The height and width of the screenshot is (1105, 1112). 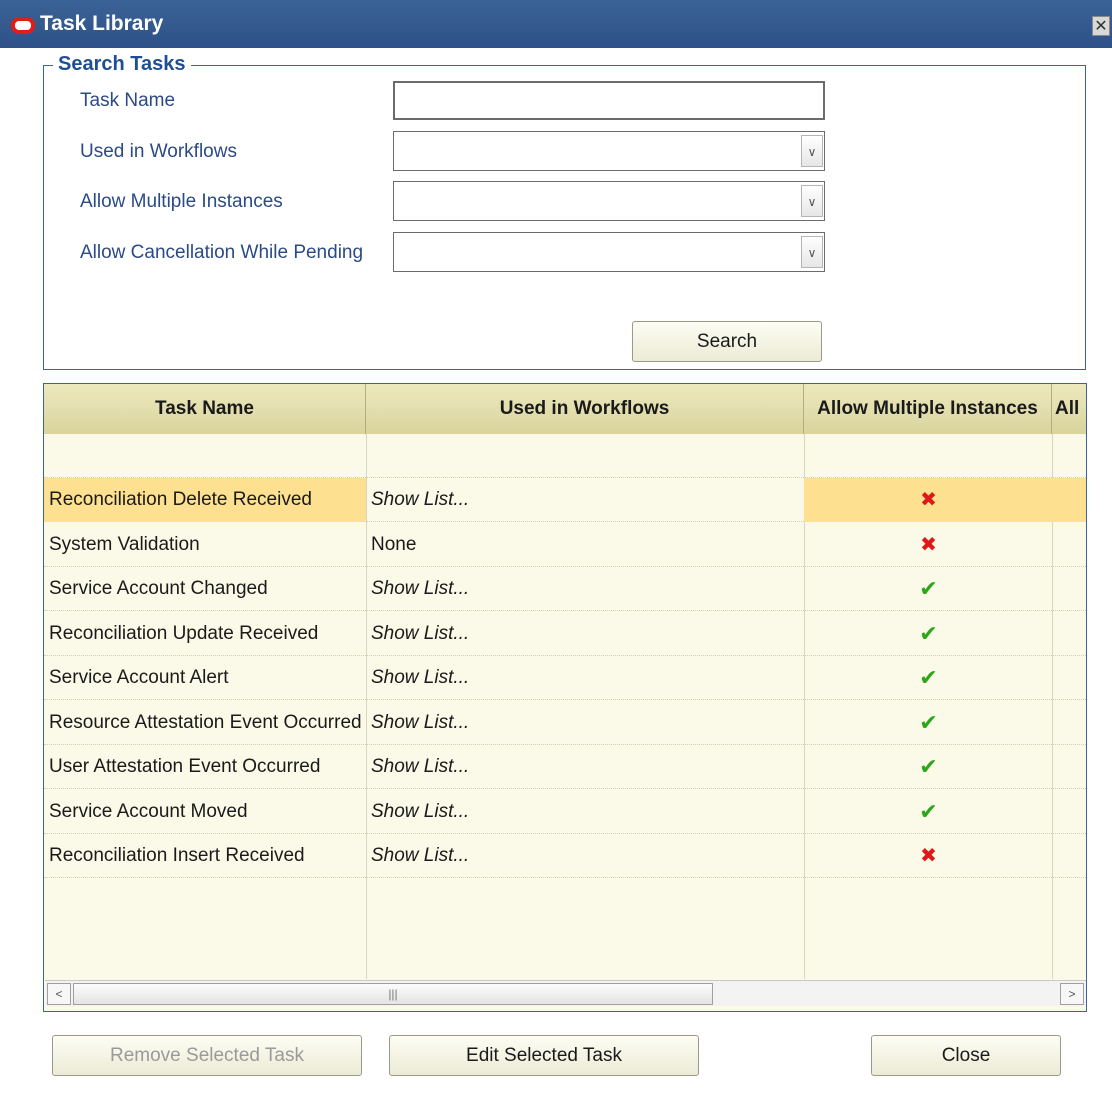 I want to click on task-name-cell: Reconciliation Delete Received, so click(x=208, y=500).